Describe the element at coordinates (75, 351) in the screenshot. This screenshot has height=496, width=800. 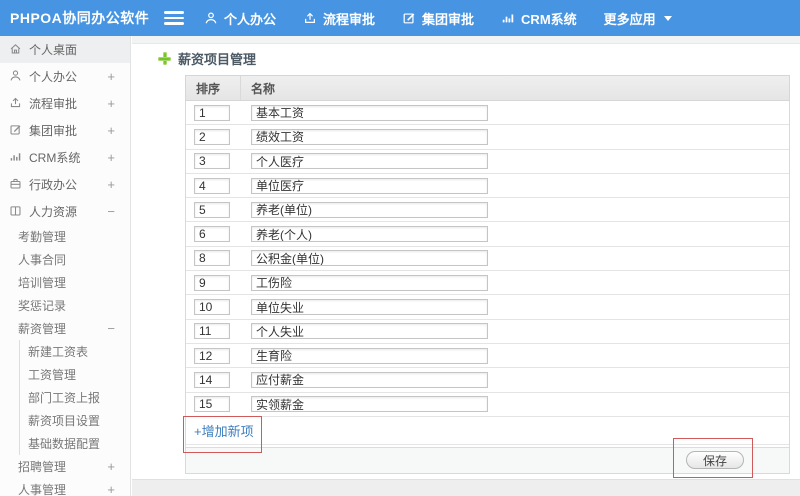
I see `sidebar-item-new-payroll: 新建工资表` at that location.